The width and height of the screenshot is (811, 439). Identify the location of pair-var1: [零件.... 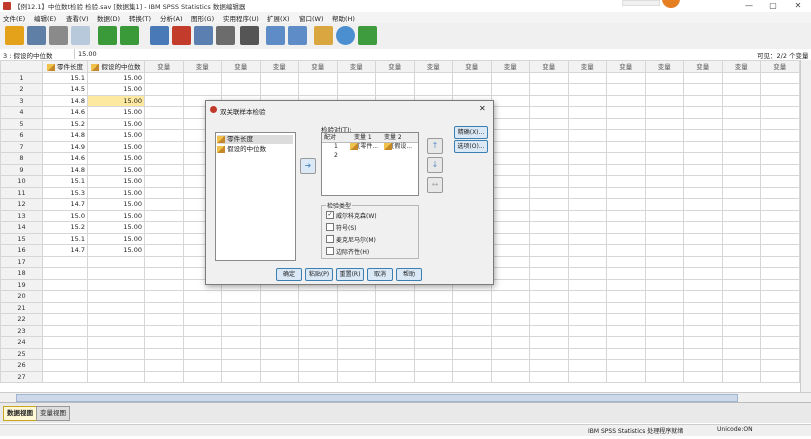
(364, 147).